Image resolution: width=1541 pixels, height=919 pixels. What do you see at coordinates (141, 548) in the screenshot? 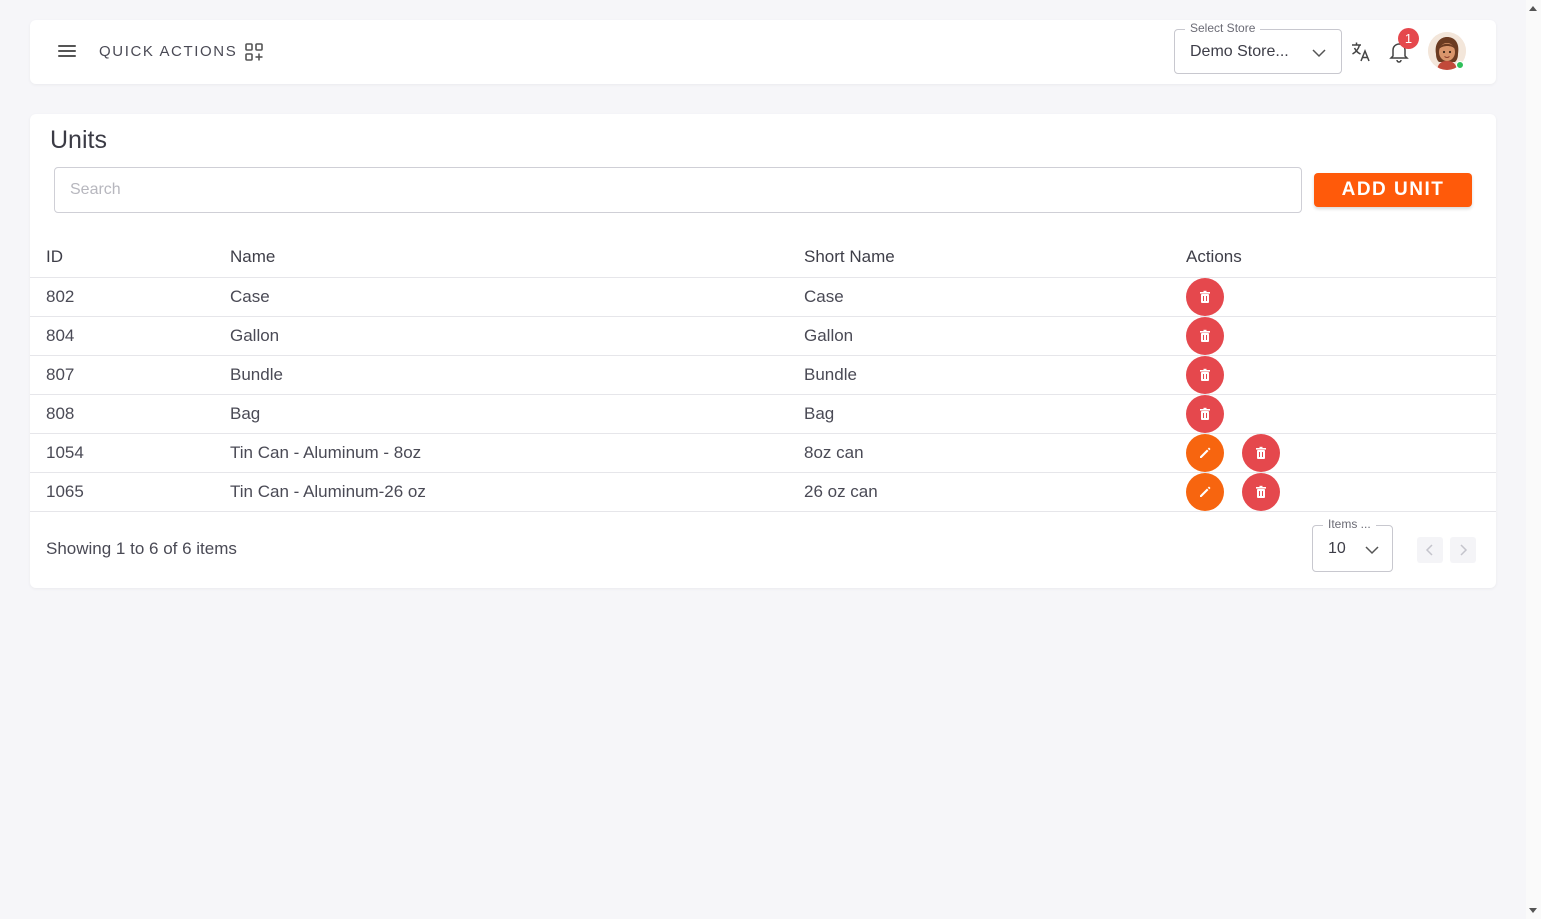
I see `pagination-summary: Showing 1 to 6 of 6 items` at bounding box center [141, 548].